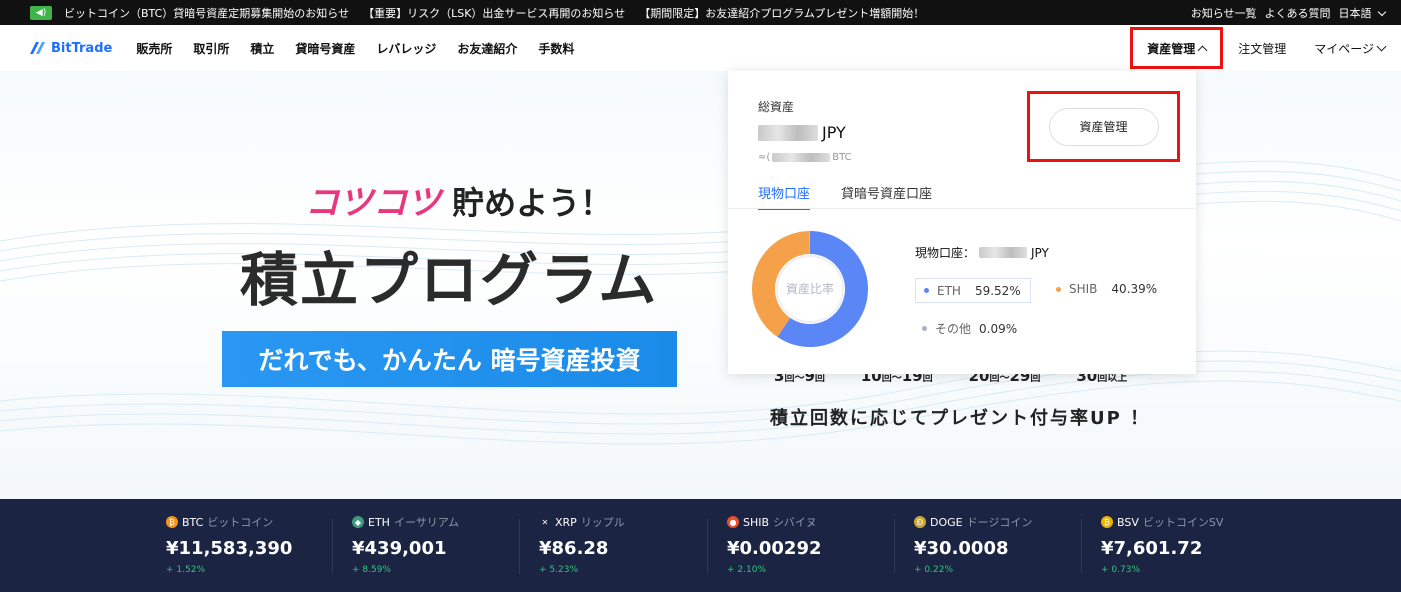 This screenshot has height=592, width=1401. Describe the element at coordinates (1106, 289) in the screenshot. I see `legend-shib: SHIB 40.39%` at that location.